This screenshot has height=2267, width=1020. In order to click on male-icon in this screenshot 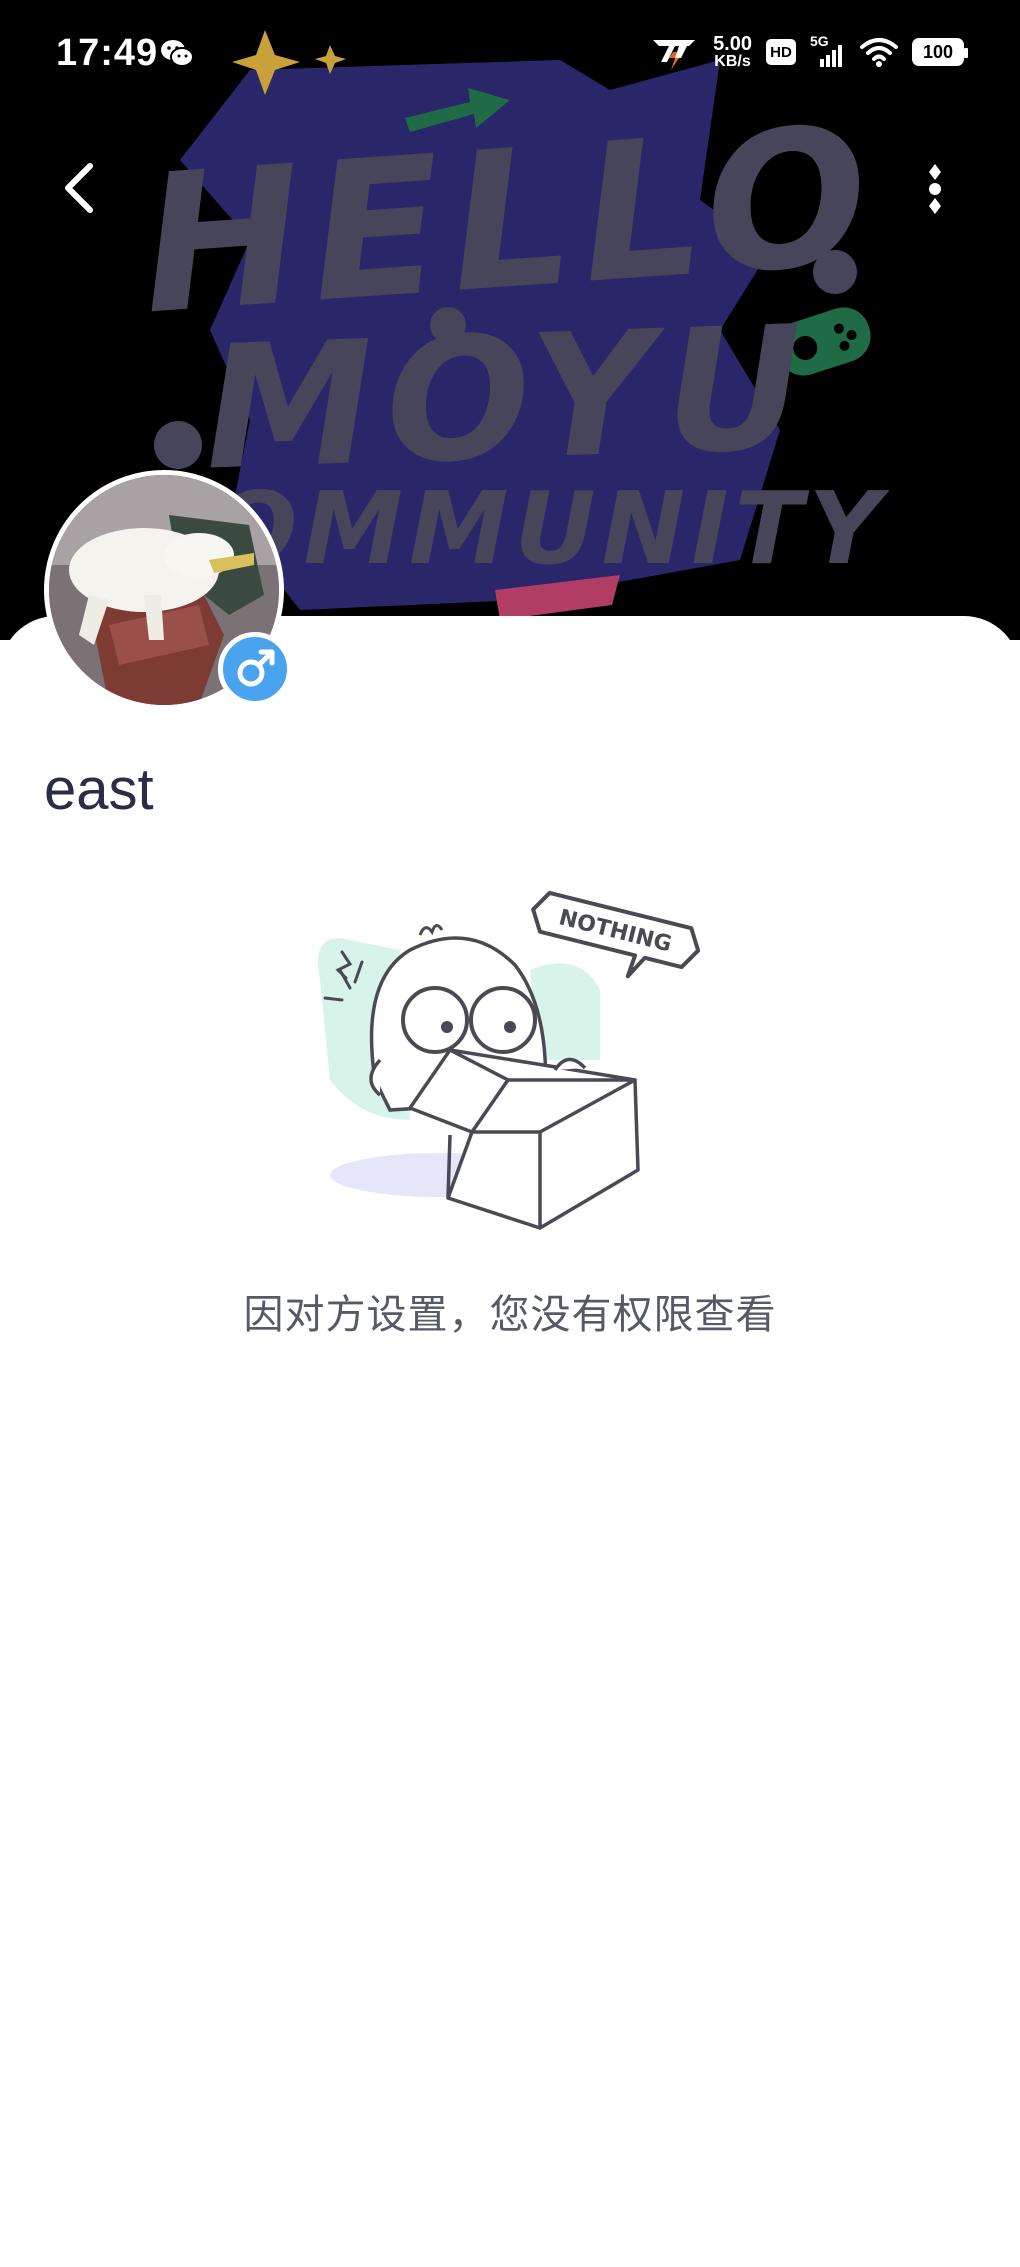, I will do `click(256, 668)`.